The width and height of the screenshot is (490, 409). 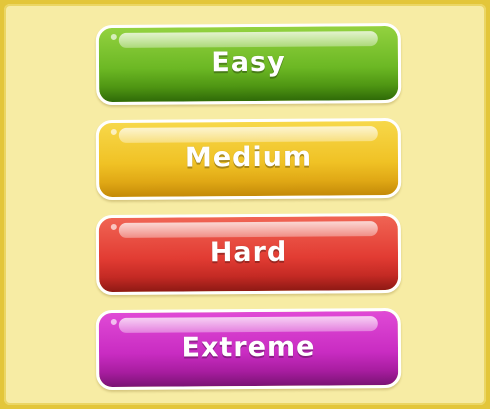 What do you see at coordinates (113, 226) in the screenshot?
I see `hard-button-sparkle` at bounding box center [113, 226].